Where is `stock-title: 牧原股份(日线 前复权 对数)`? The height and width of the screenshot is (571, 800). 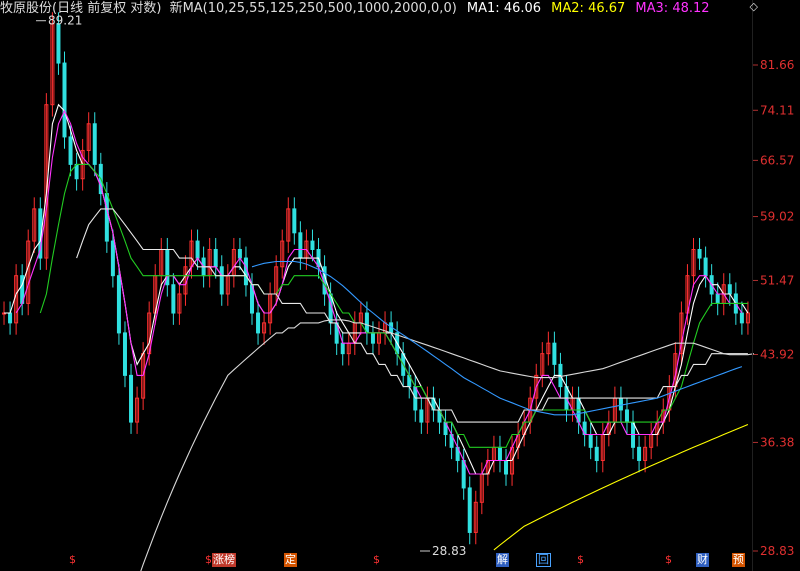
stock-title: 牧原股份(日线 前复权 对数) is located at coordinates (80, 8).